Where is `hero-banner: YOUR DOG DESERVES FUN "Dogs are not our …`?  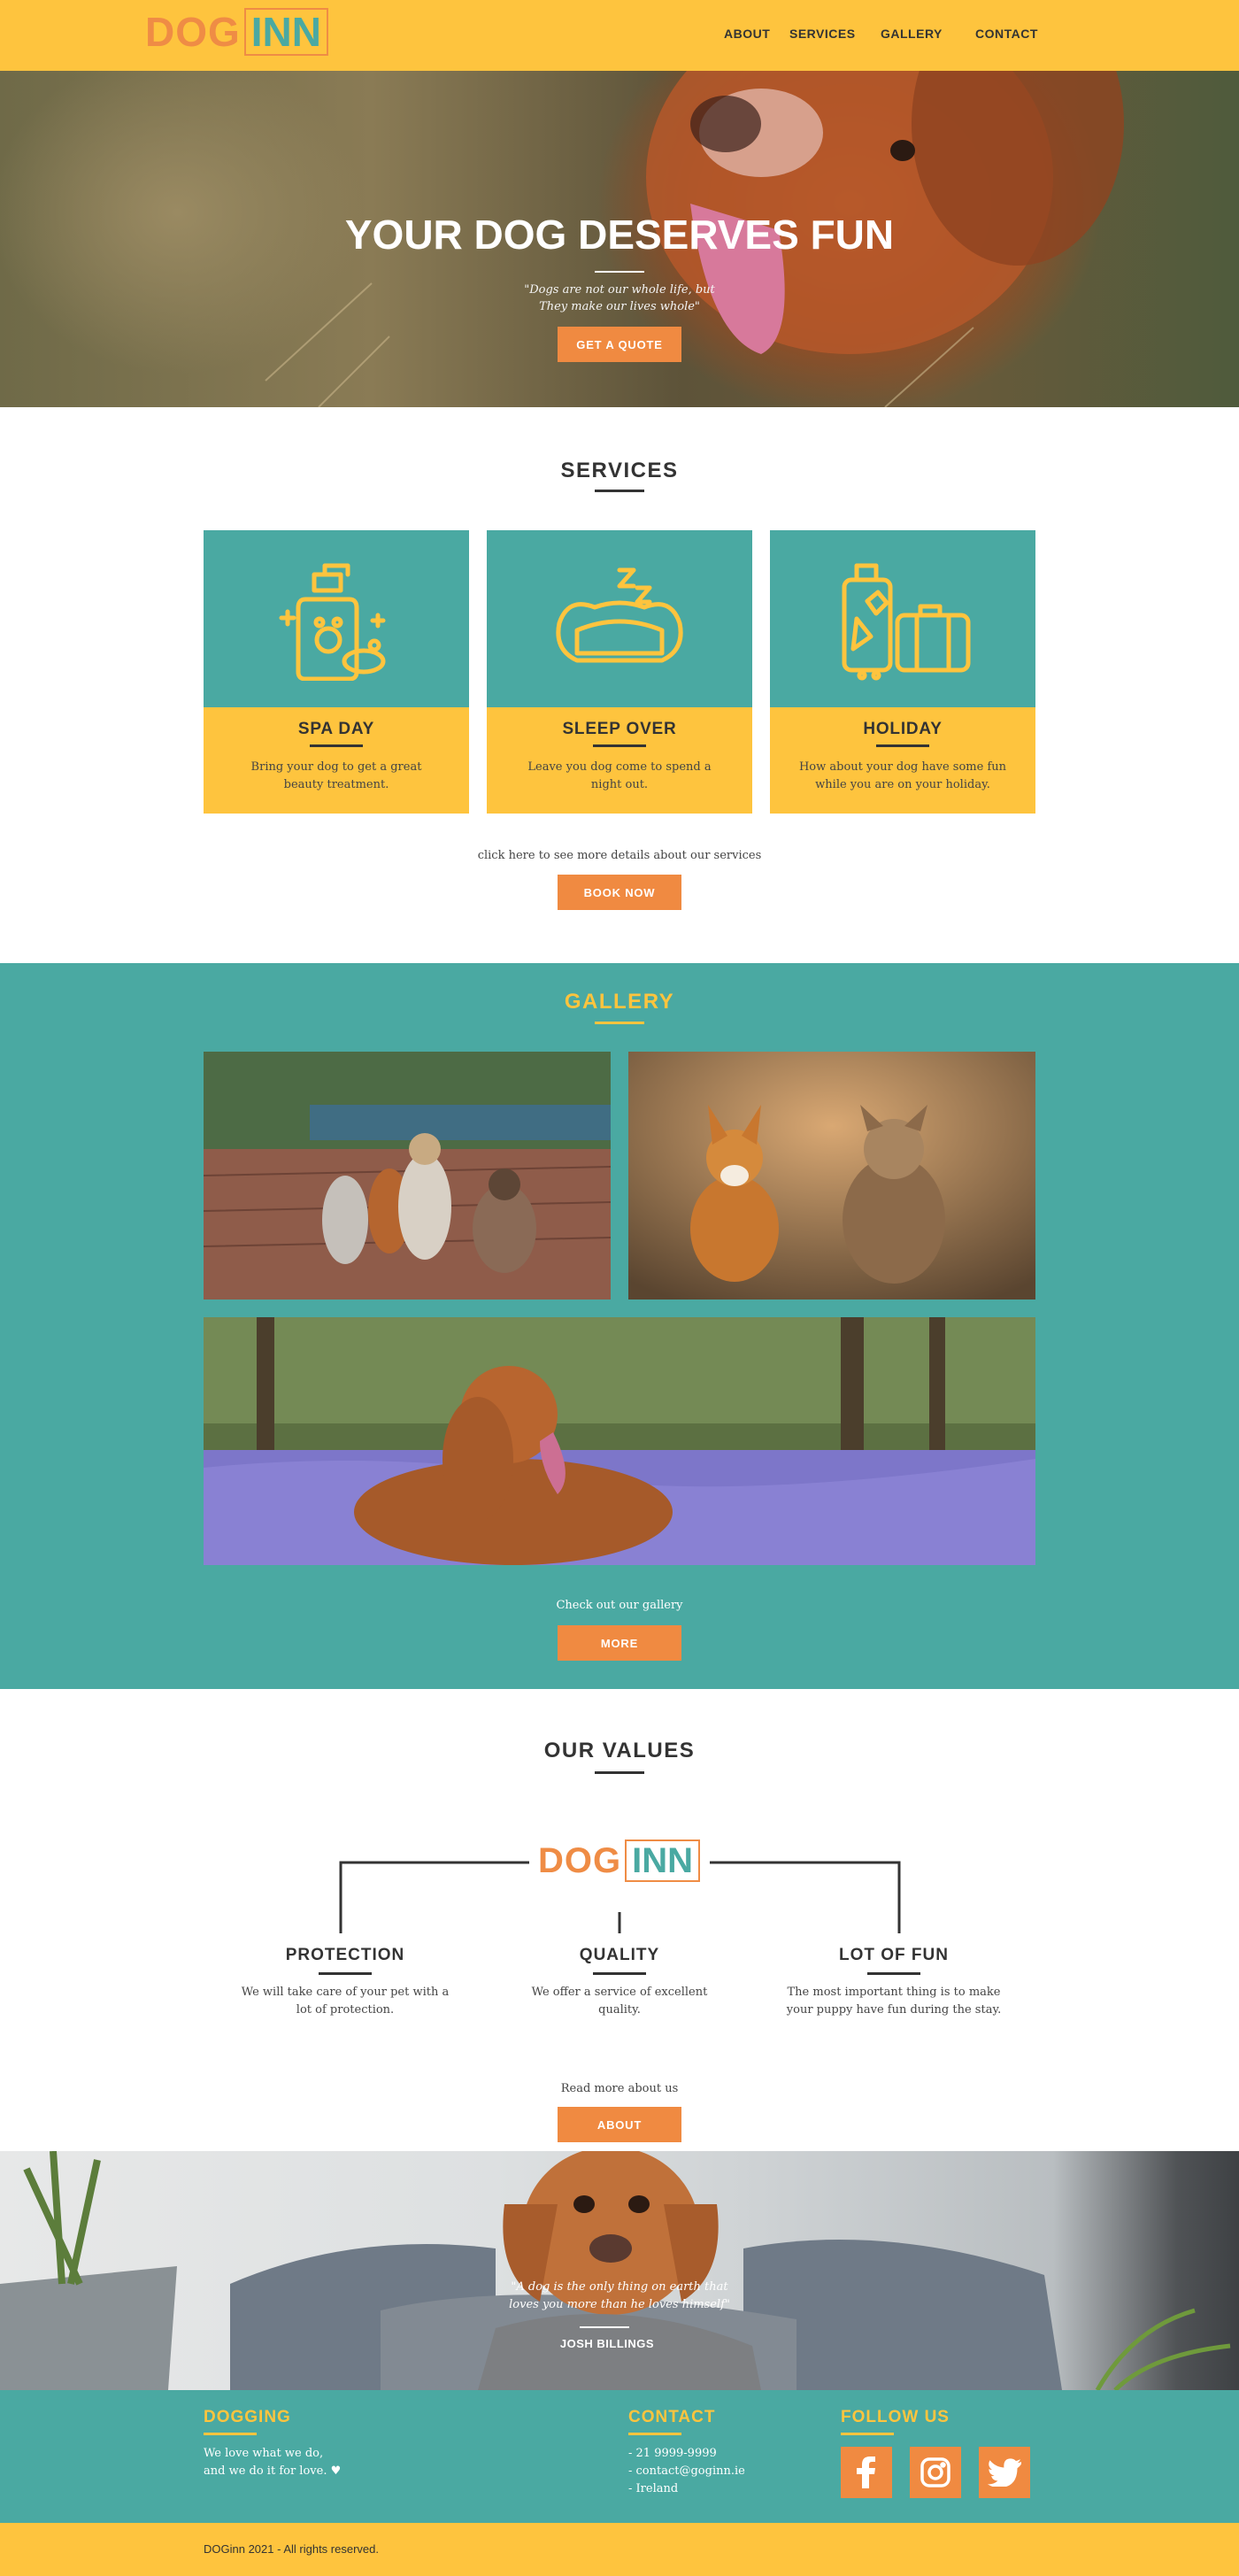 hero-banner: YOUR DOG DESERVES FUN "Dogs are not our … is located at coordinates (619, 239).